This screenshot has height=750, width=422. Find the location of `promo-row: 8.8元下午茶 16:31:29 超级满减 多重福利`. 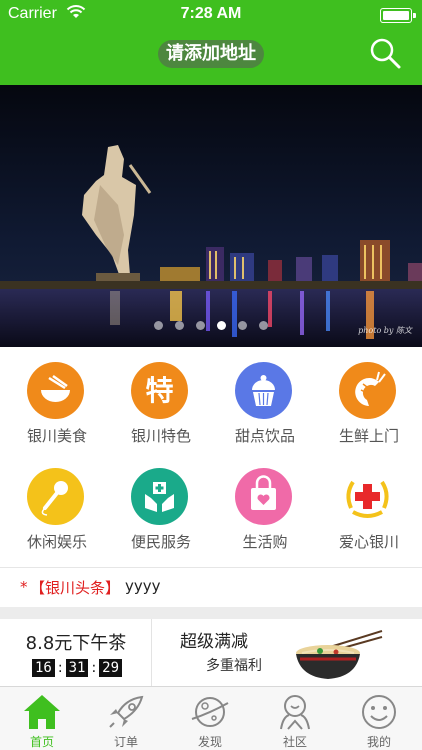

promo-row: 8.8元下午茶 16:31:29 超级满减 多重福利 is located at coordinates (211, 652).